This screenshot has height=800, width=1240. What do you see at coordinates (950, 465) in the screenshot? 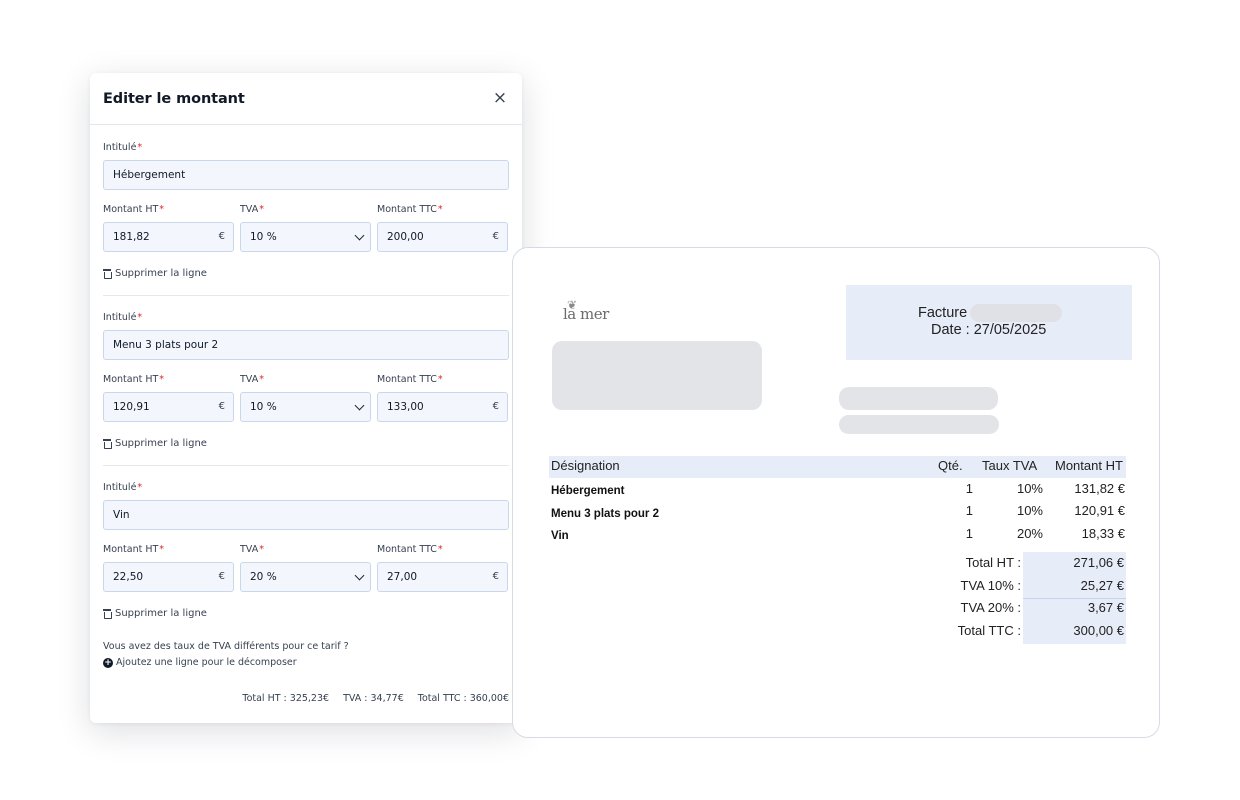
I see `col-qte: Qté.` at bounding box center [950, 465].